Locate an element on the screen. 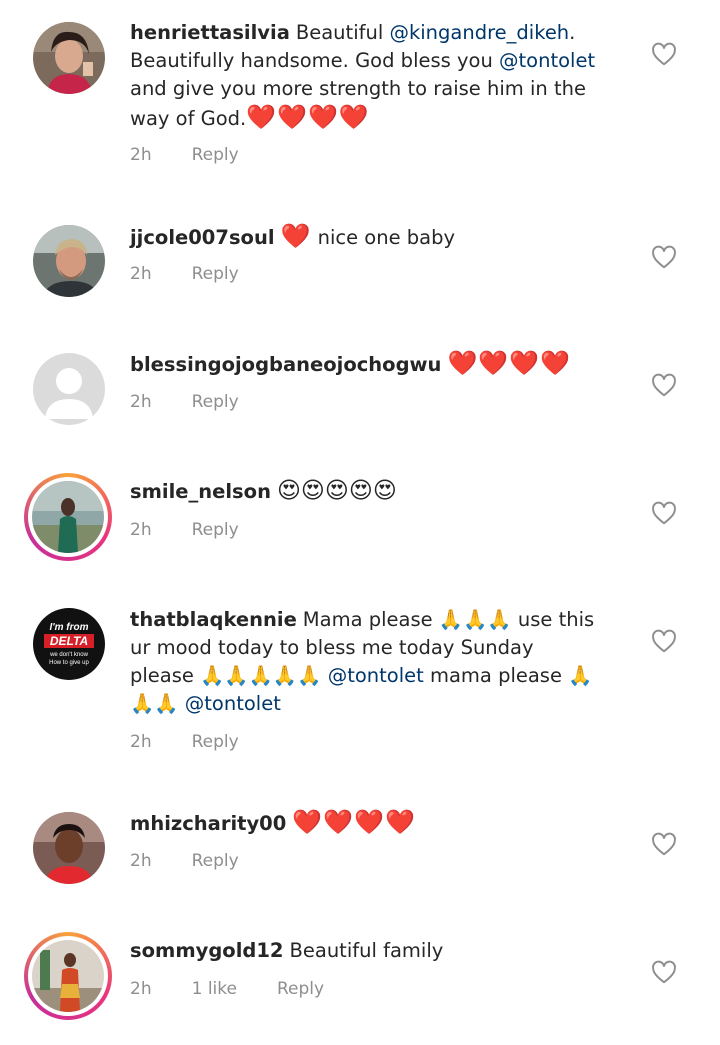 This screenshot has height=1045, width=720. comment-username: jjcole007soul is located at coordinates (202, 237).